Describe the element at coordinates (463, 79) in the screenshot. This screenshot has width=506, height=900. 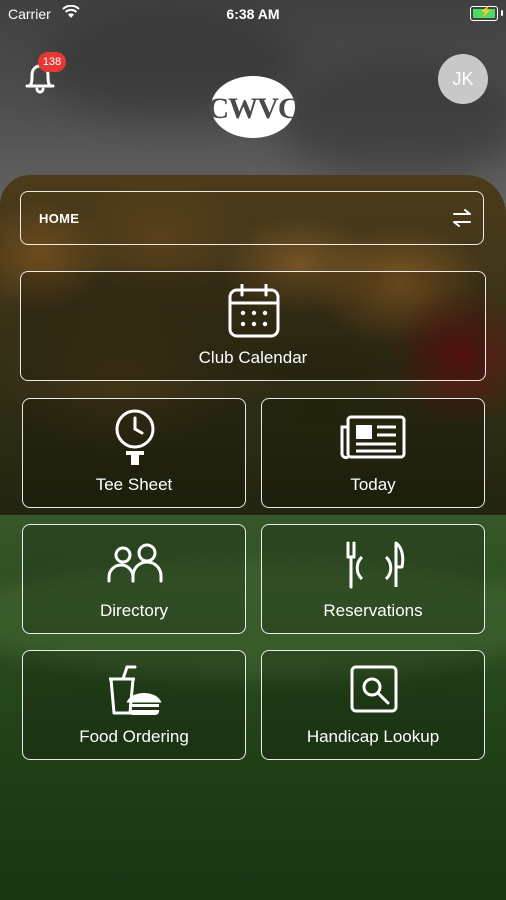
I see `avatar: JK` at that location.